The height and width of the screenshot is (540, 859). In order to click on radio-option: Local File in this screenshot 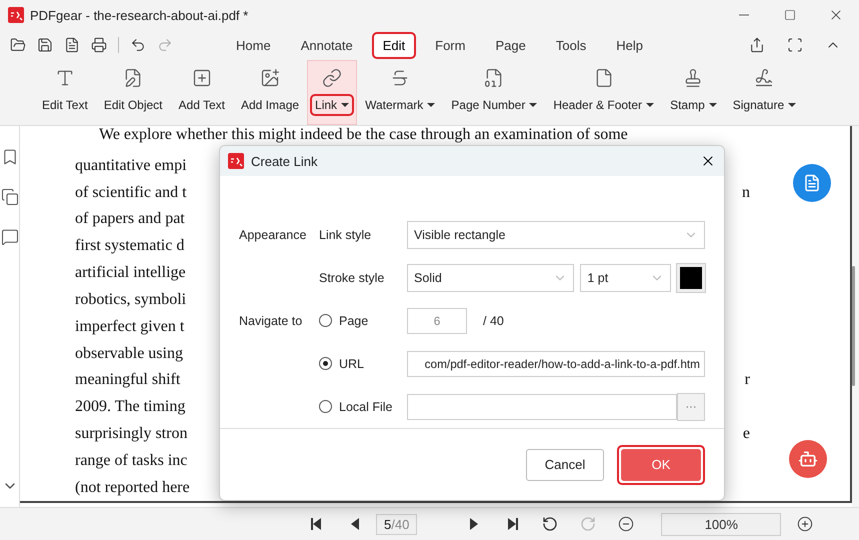, I will do `click(363, 407)`.